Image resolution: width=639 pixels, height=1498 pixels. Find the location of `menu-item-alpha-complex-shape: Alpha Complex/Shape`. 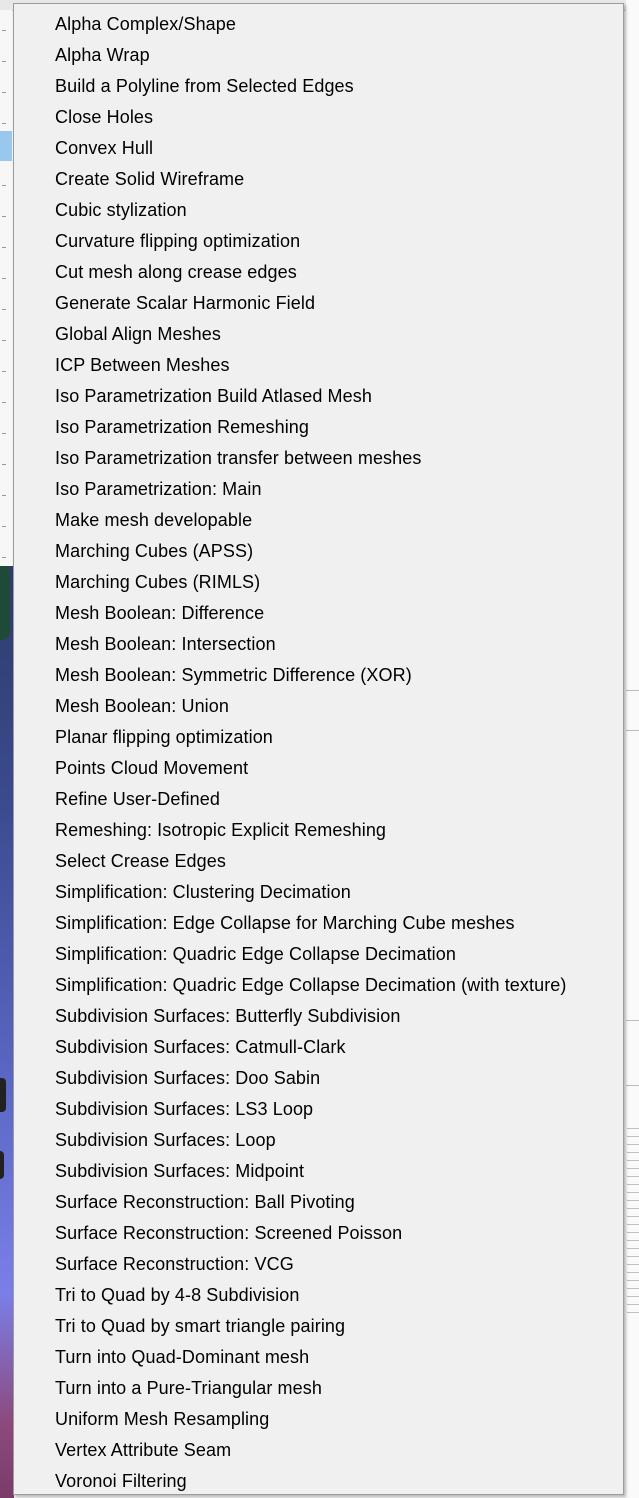

menu-item-alpha-complex-shape: Alpha Complex/Shape is located at coordinates (318, 24).